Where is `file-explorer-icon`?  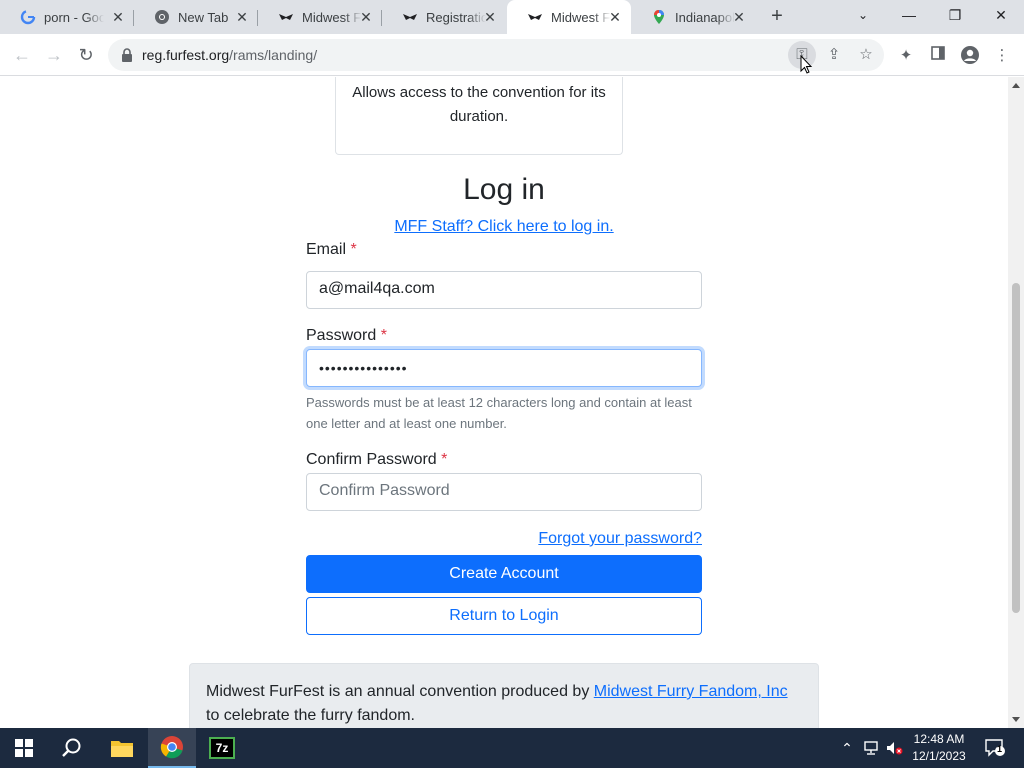 file-explorer-icon is located at coordinates (122, 748).